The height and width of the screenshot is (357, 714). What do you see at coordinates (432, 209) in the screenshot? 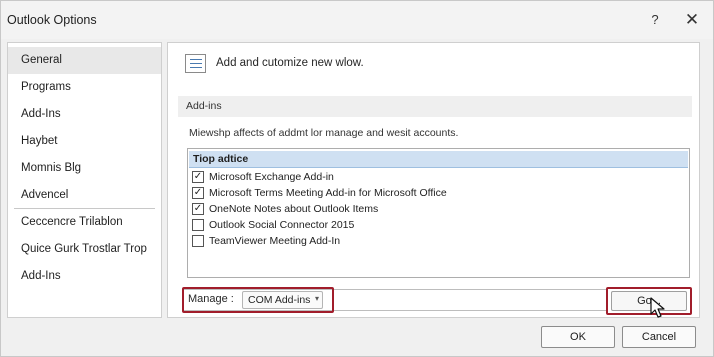
I see `list-item: ✓ OneNote Notes about Outlook Items` at bounding box center [432, 209].